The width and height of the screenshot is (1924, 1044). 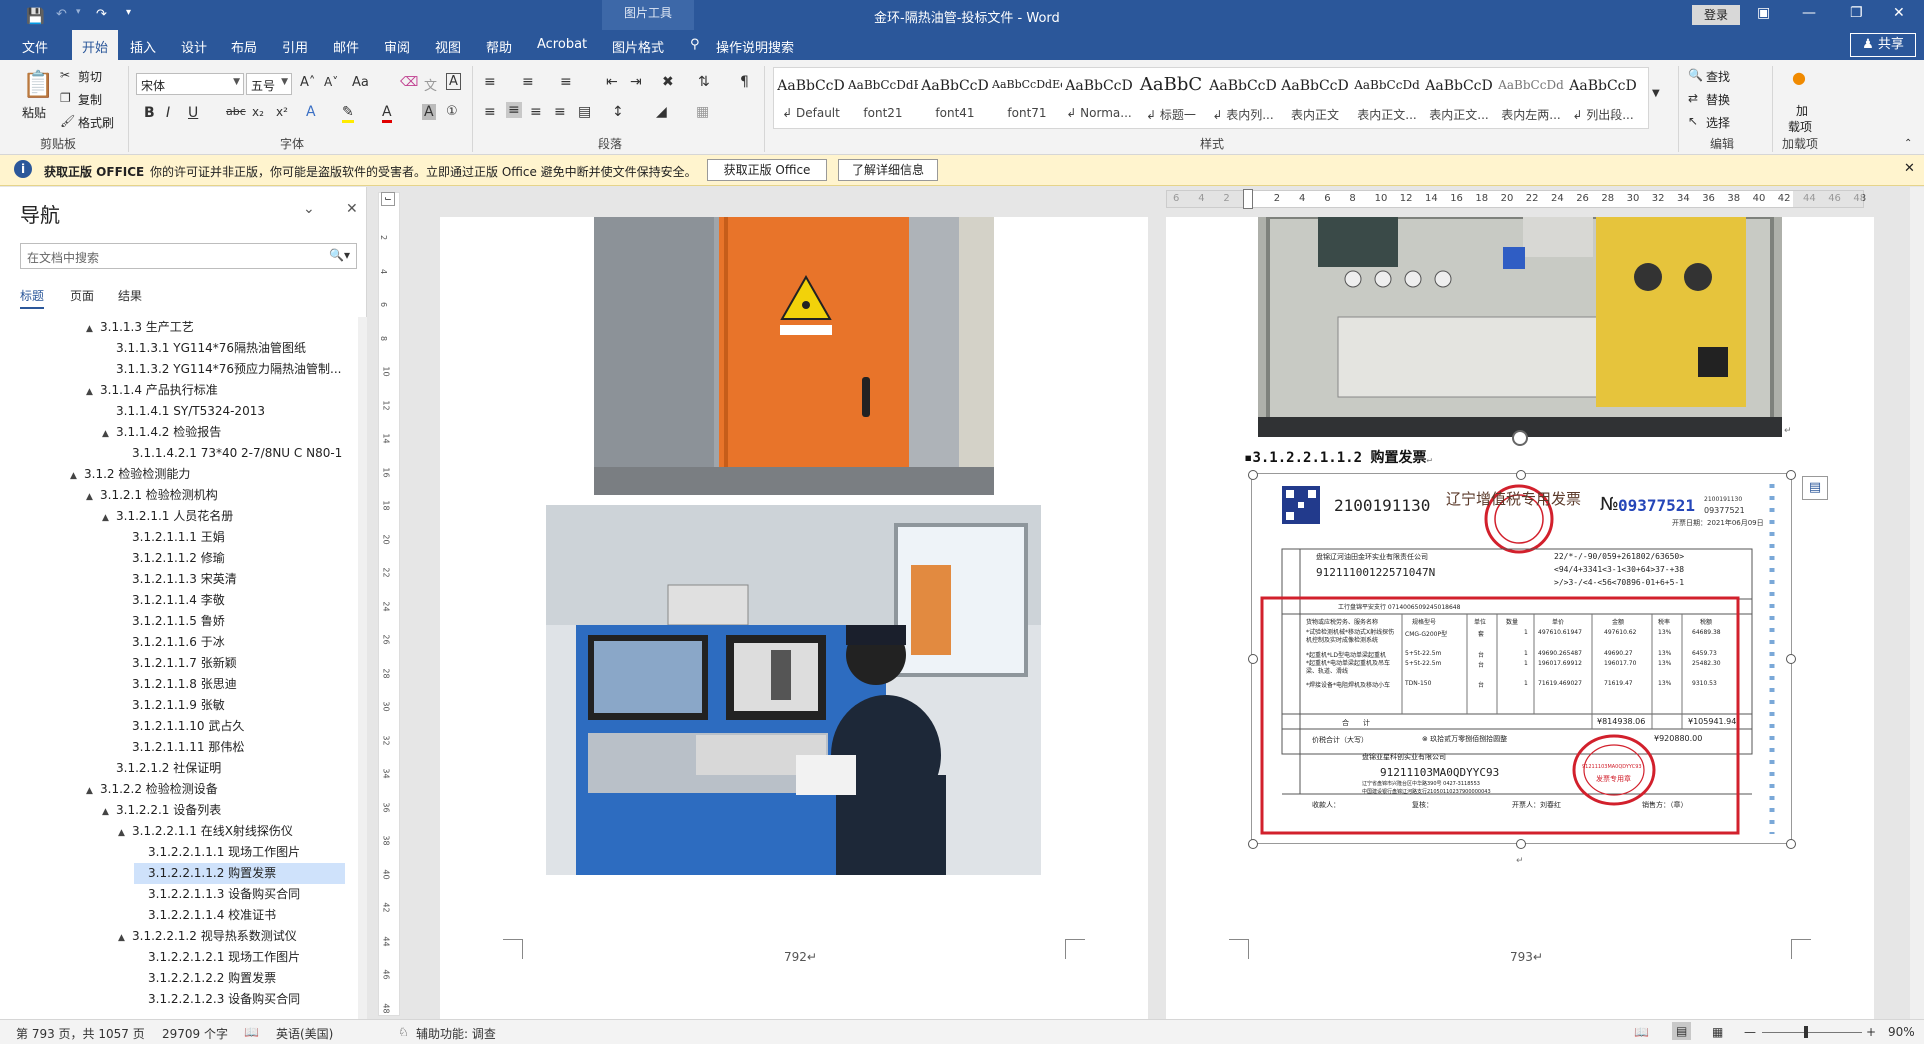 I want to click on align-center-icon: ≡, so click(x=514, y=110).